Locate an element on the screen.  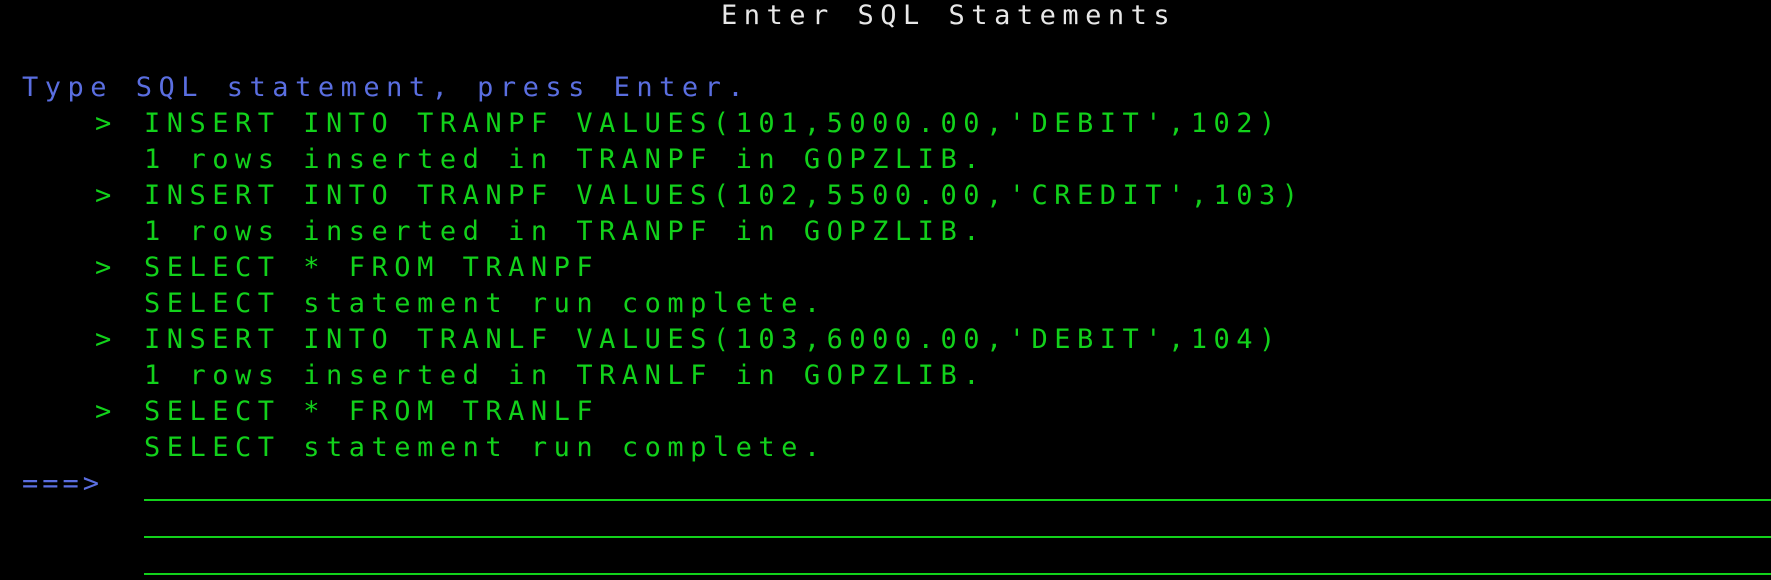
history-statement: SELECT * FROM TRANLF is located at coordinates (372, 411).